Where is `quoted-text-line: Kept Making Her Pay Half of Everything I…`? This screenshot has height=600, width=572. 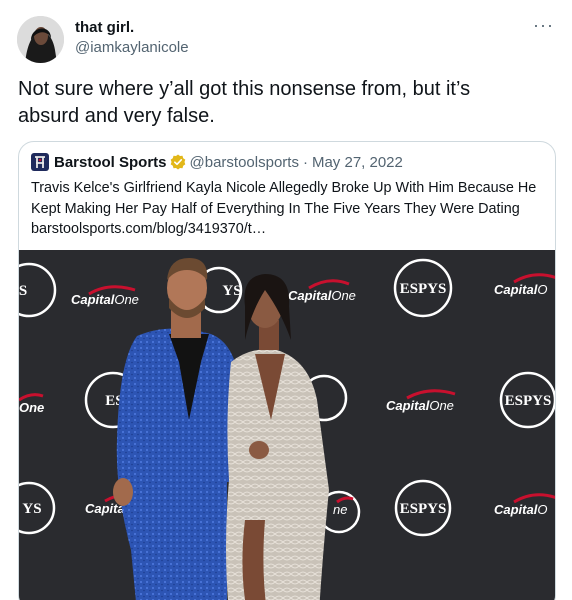 quoted-text-line: Kept Making Her Pay Half of Everything I… is located at coordinates (275, 208).